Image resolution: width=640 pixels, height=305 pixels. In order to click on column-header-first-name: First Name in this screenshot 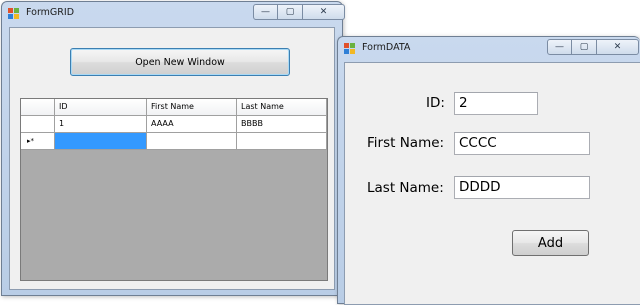, I will do `click(192, 107)`.